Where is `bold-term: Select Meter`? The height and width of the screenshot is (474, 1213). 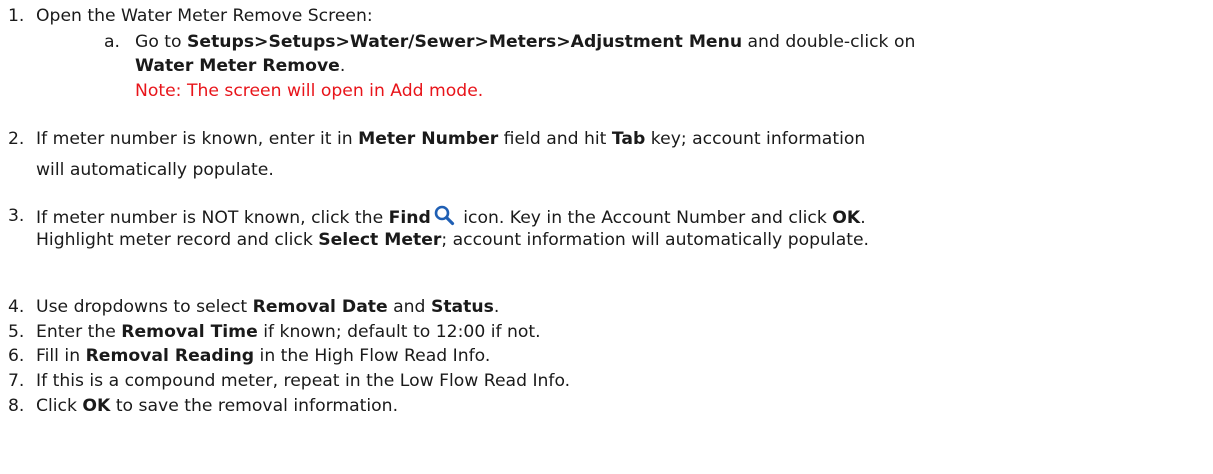
bold-term: Select Meter is located at coordinates (380, 240).